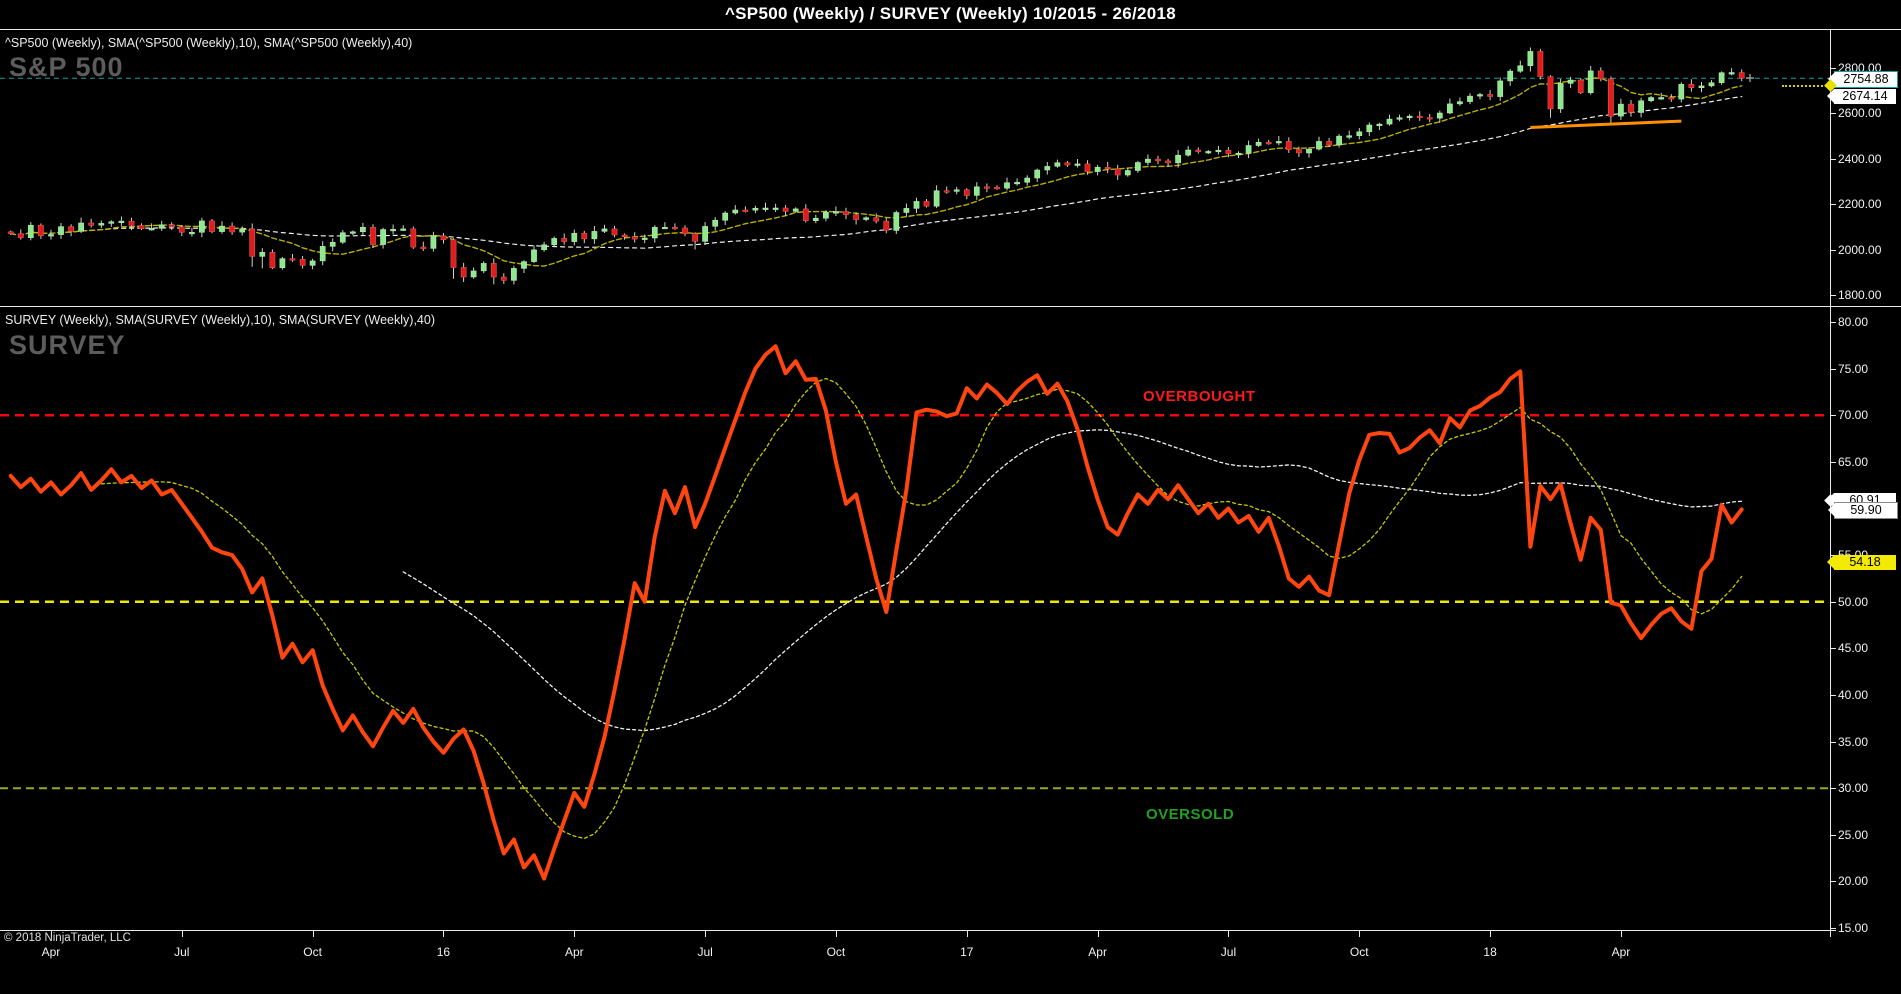 Image resolution: width=1901 pixels, height=994 pixels. I want to click on overbought-label: OVERBOUGHT, so click(1199, 396).